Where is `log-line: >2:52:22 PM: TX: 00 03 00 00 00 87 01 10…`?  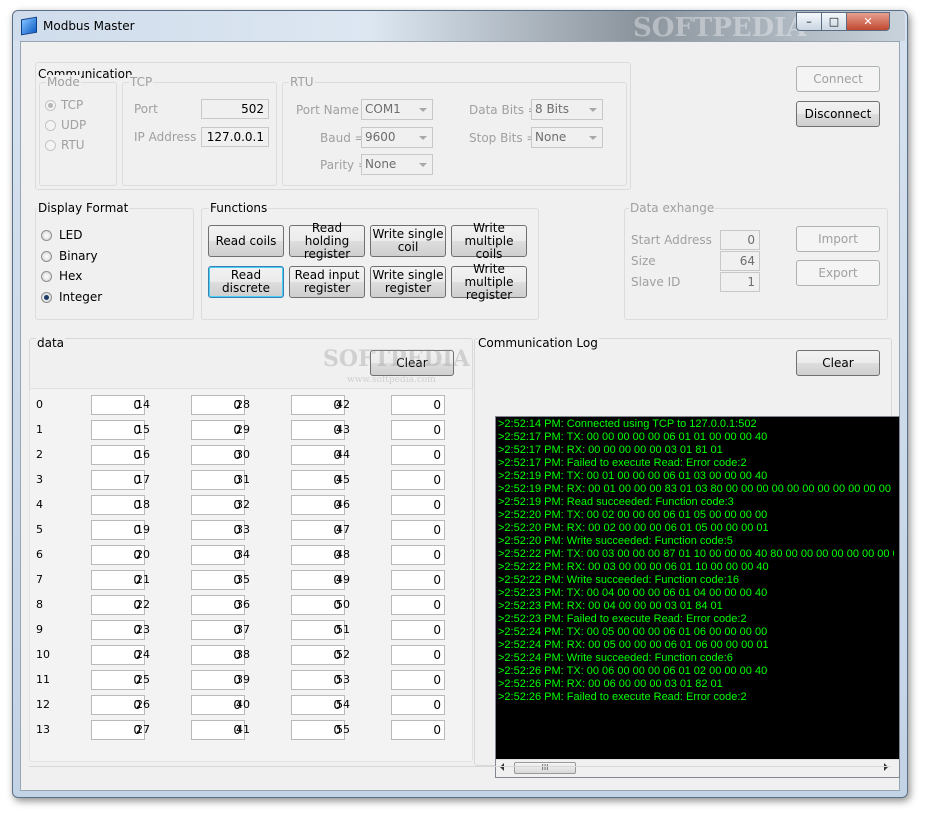
log-line: >2:52:22 PM: TX: 00 03 00 00 00 87 01 10… is located at coordinates (696, 554).